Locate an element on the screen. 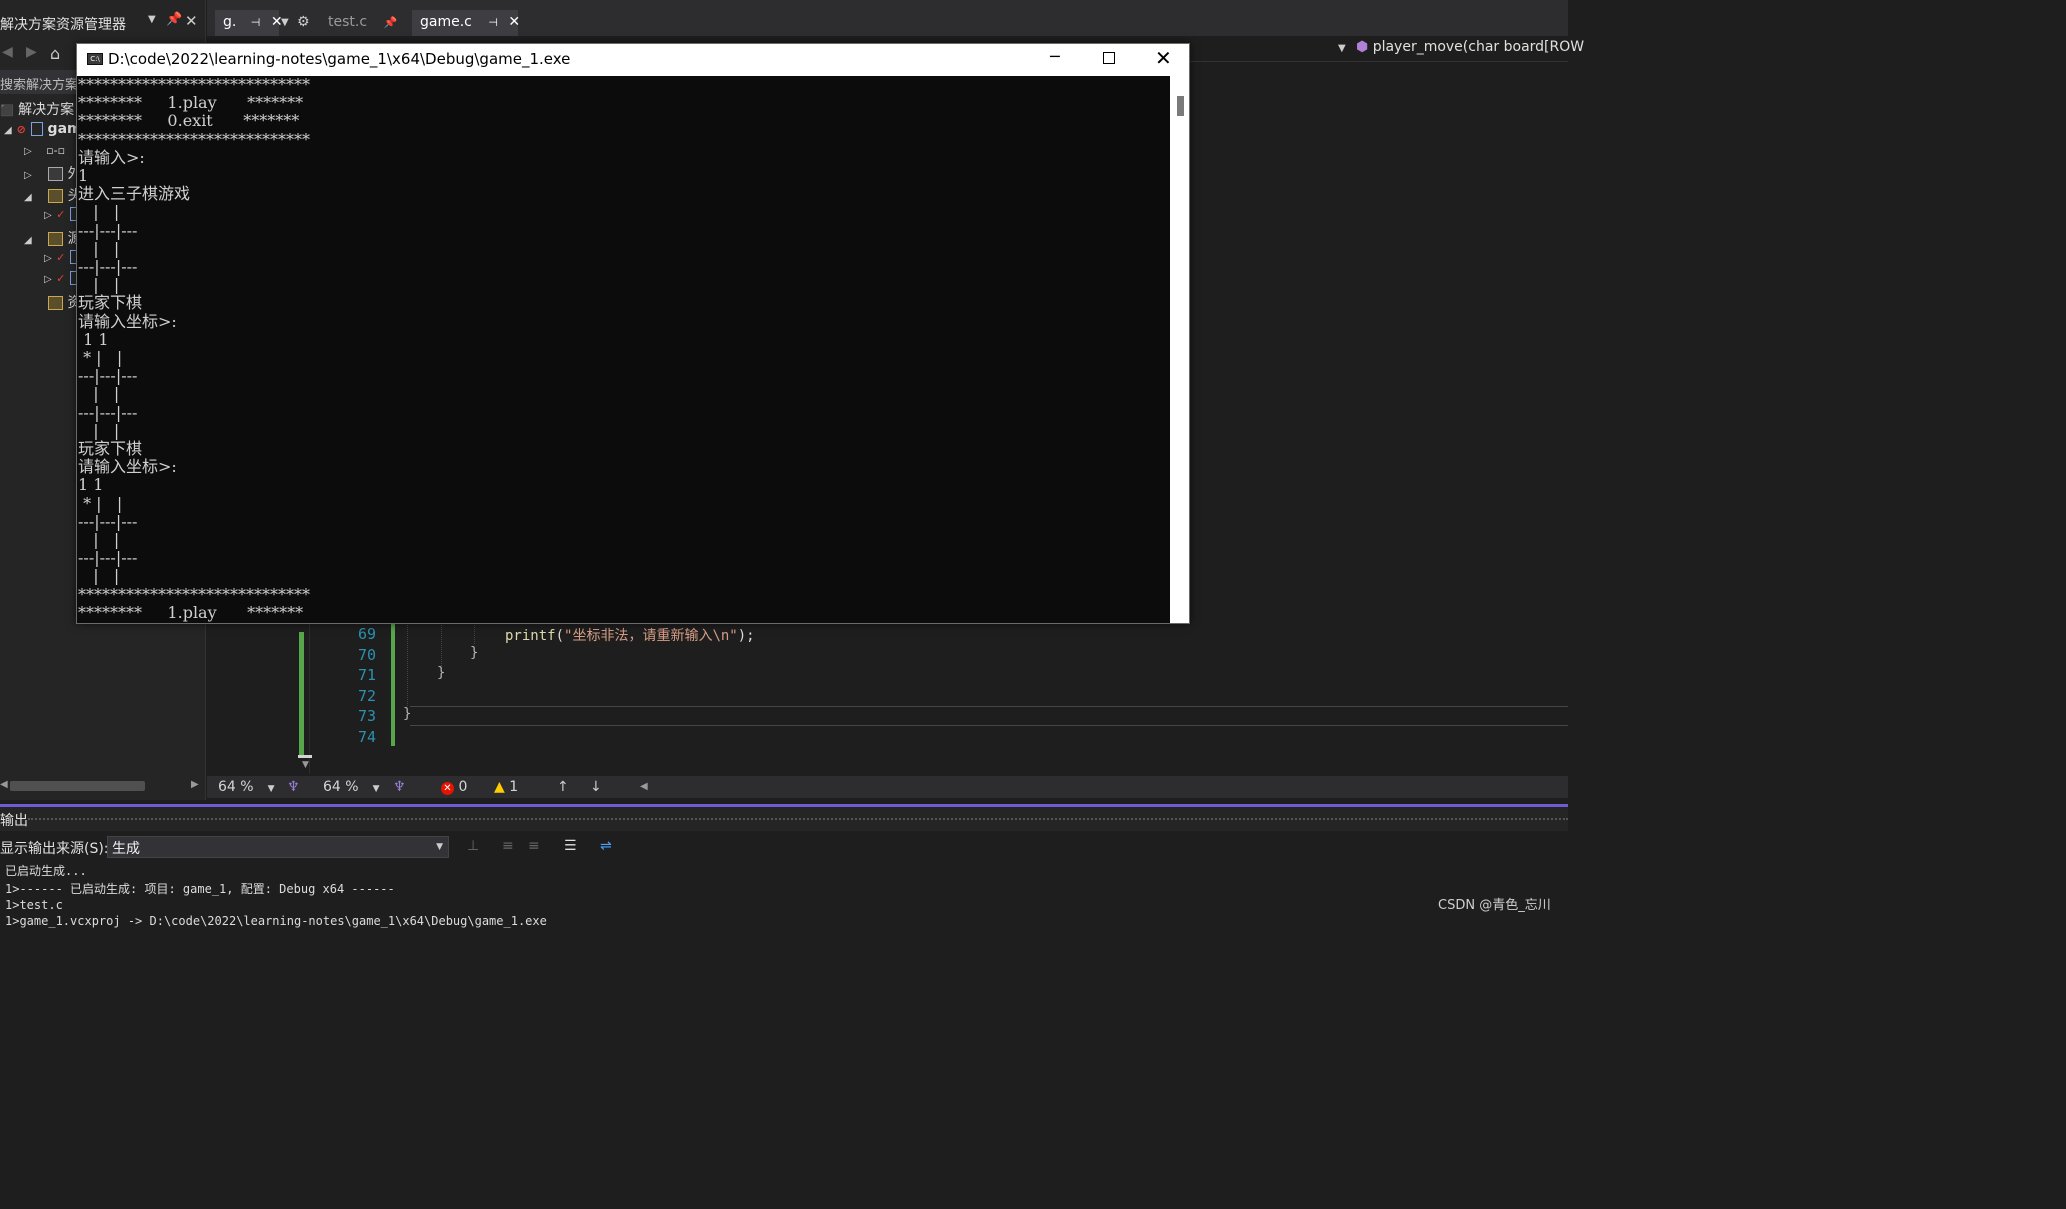 This screenshot has height=1209, width=2066. back-icon: ◀ is located at coordinates (7, 52).